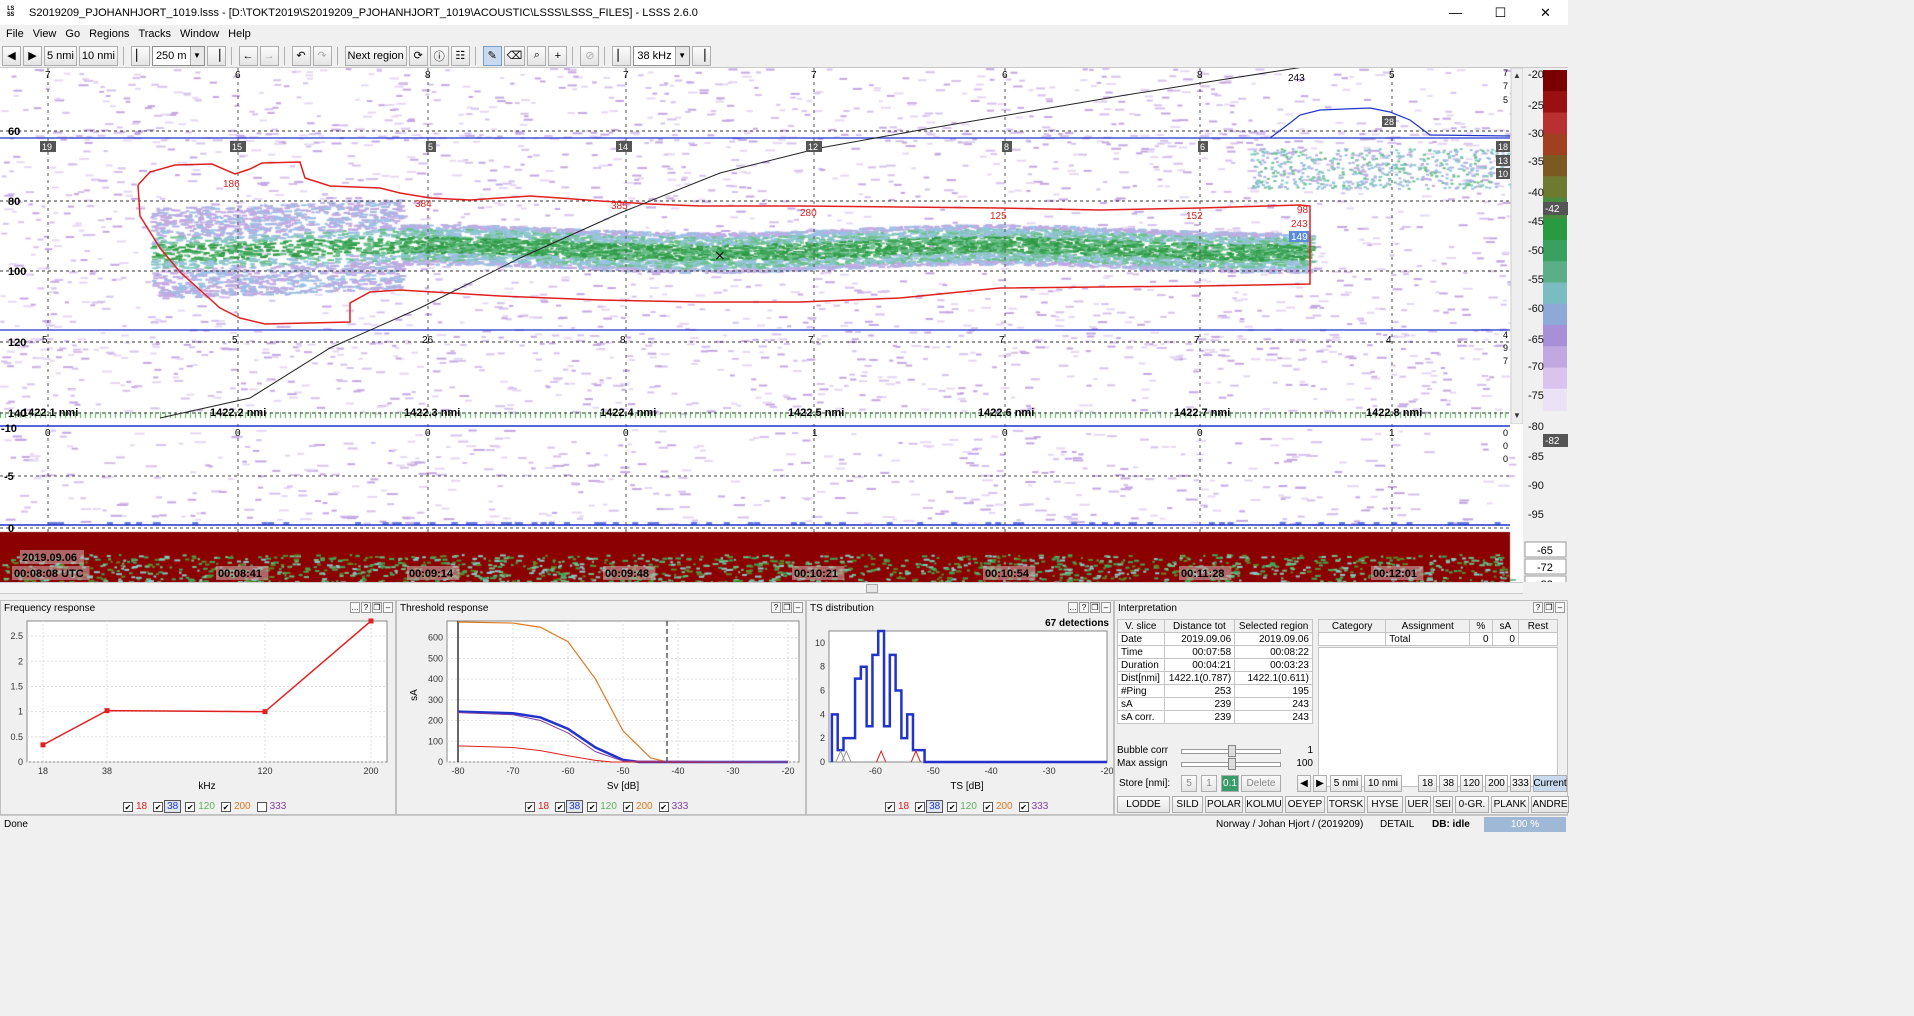 The image size is (1914, 1016). Describe the element at coordinates (460, 55) in the screenshot. I see `layout-icon: ☷` at that location.